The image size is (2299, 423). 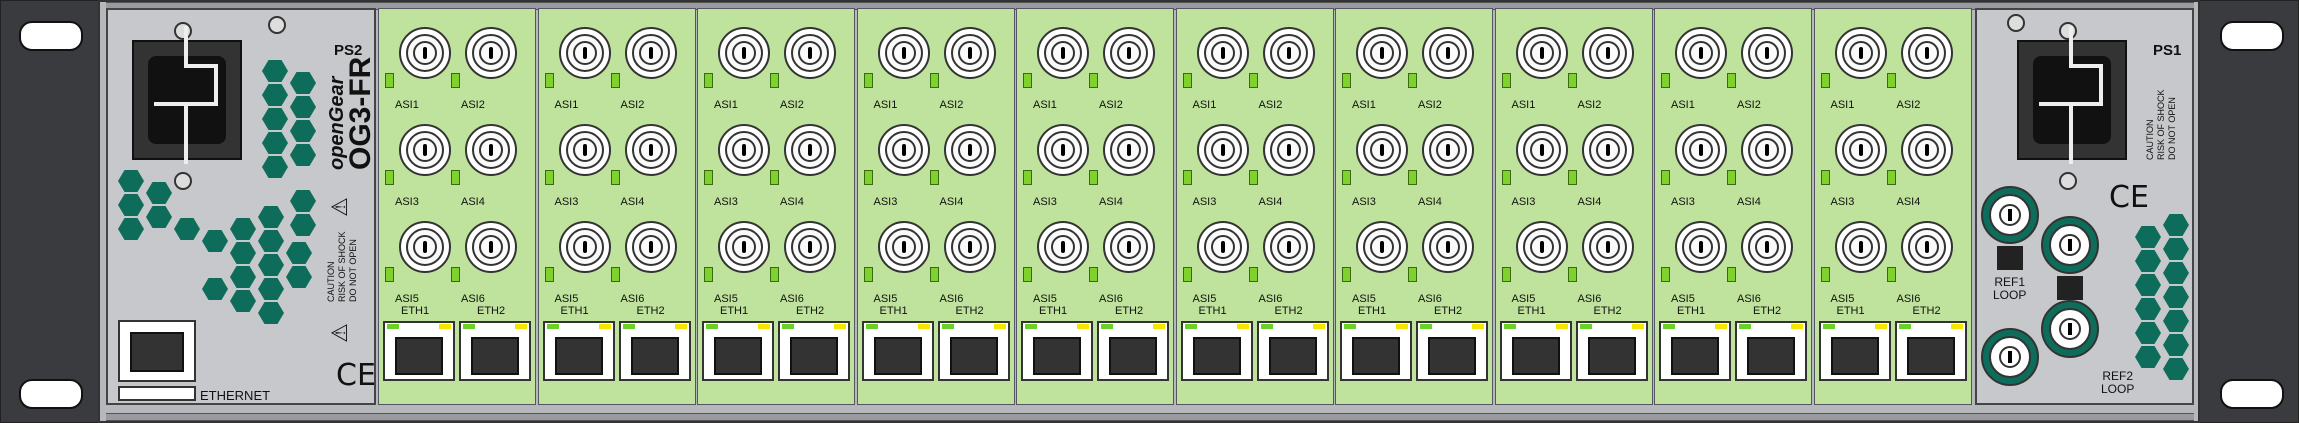 What do you see at coordinates (1683, 202) in the screenshot?
I see `bnc-label: ASI3` at bounding box center [1683, 202].